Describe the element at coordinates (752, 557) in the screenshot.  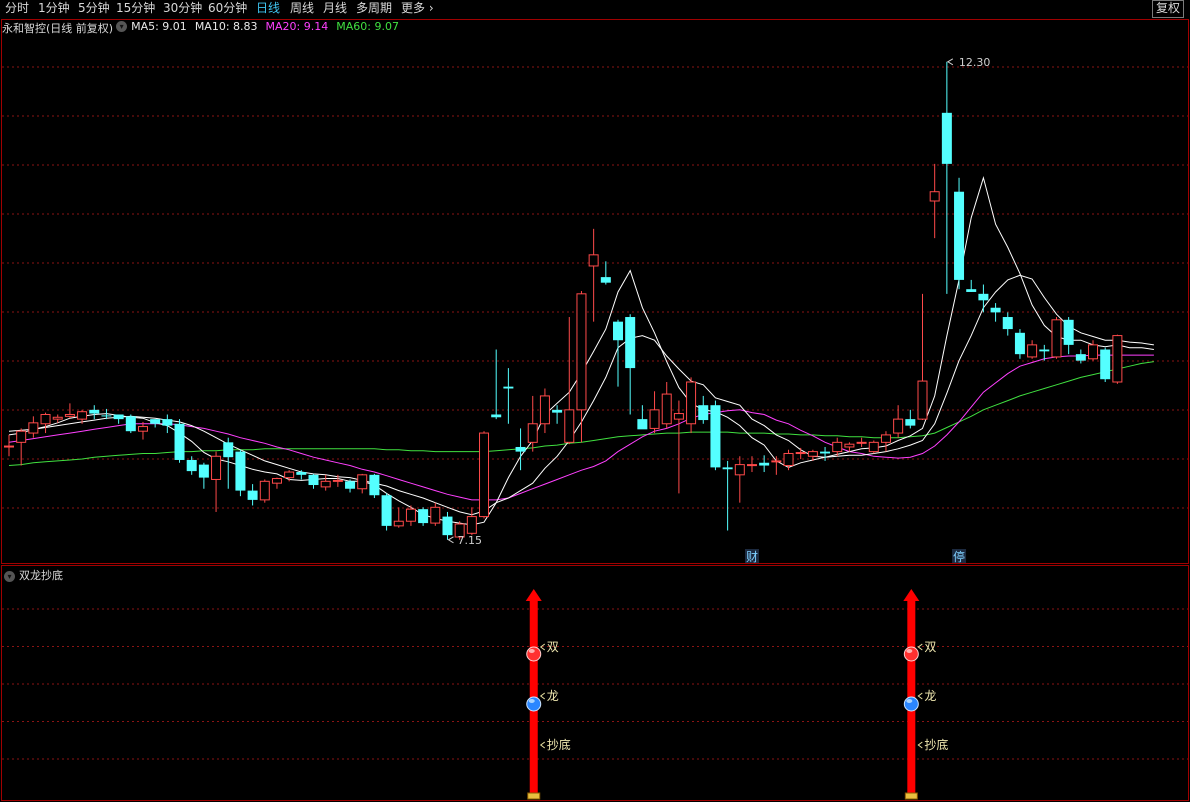
I see `event-marker: 财` at that location.